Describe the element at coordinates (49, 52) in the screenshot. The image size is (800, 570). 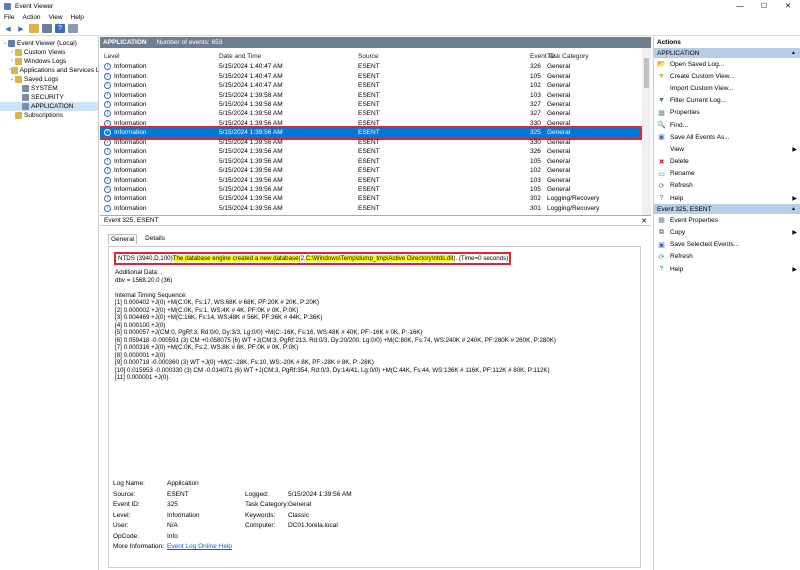
I see `tree-item-custom-views: › Custom Views` at that location.